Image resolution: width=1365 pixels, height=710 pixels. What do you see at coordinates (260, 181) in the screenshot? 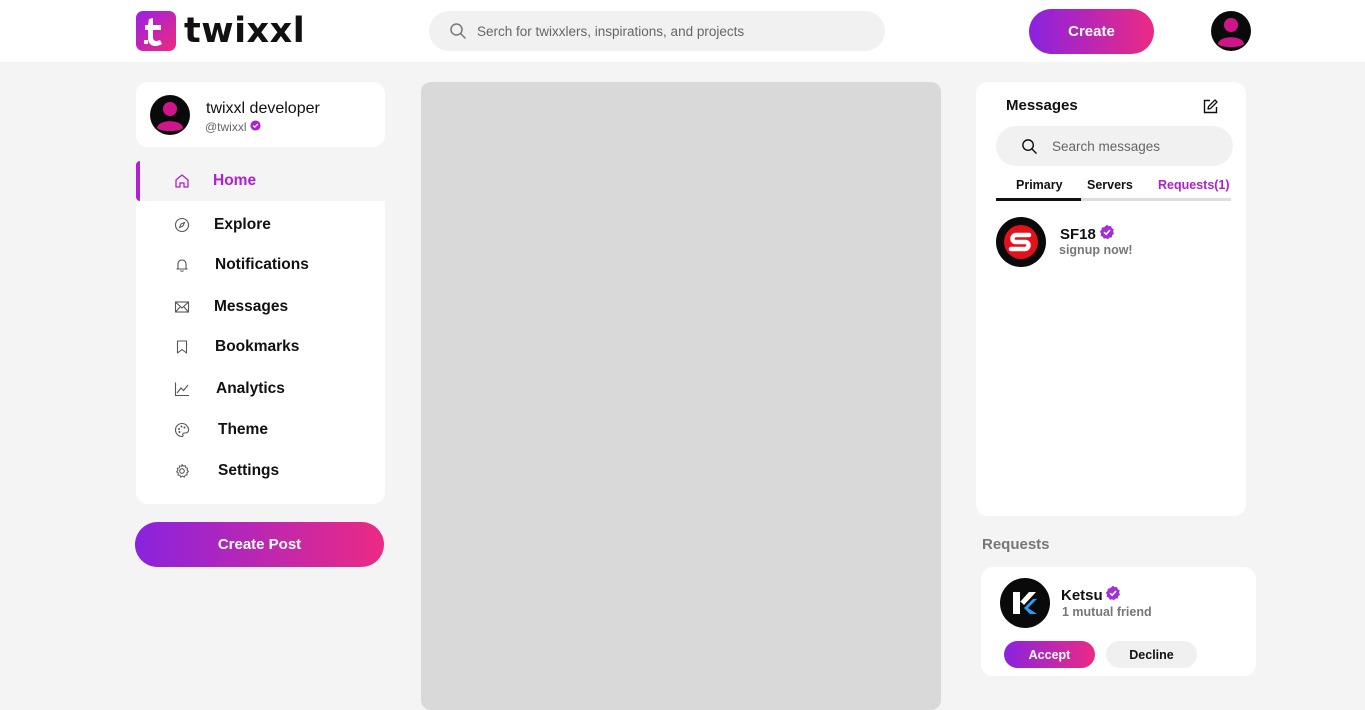
I see `sidebar-item-home: Home` at bounding box center [260, 181].